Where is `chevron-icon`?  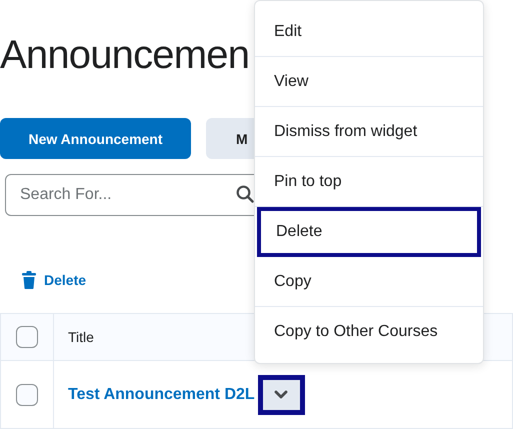 chevron-icon is located at coordinates (281, 394).